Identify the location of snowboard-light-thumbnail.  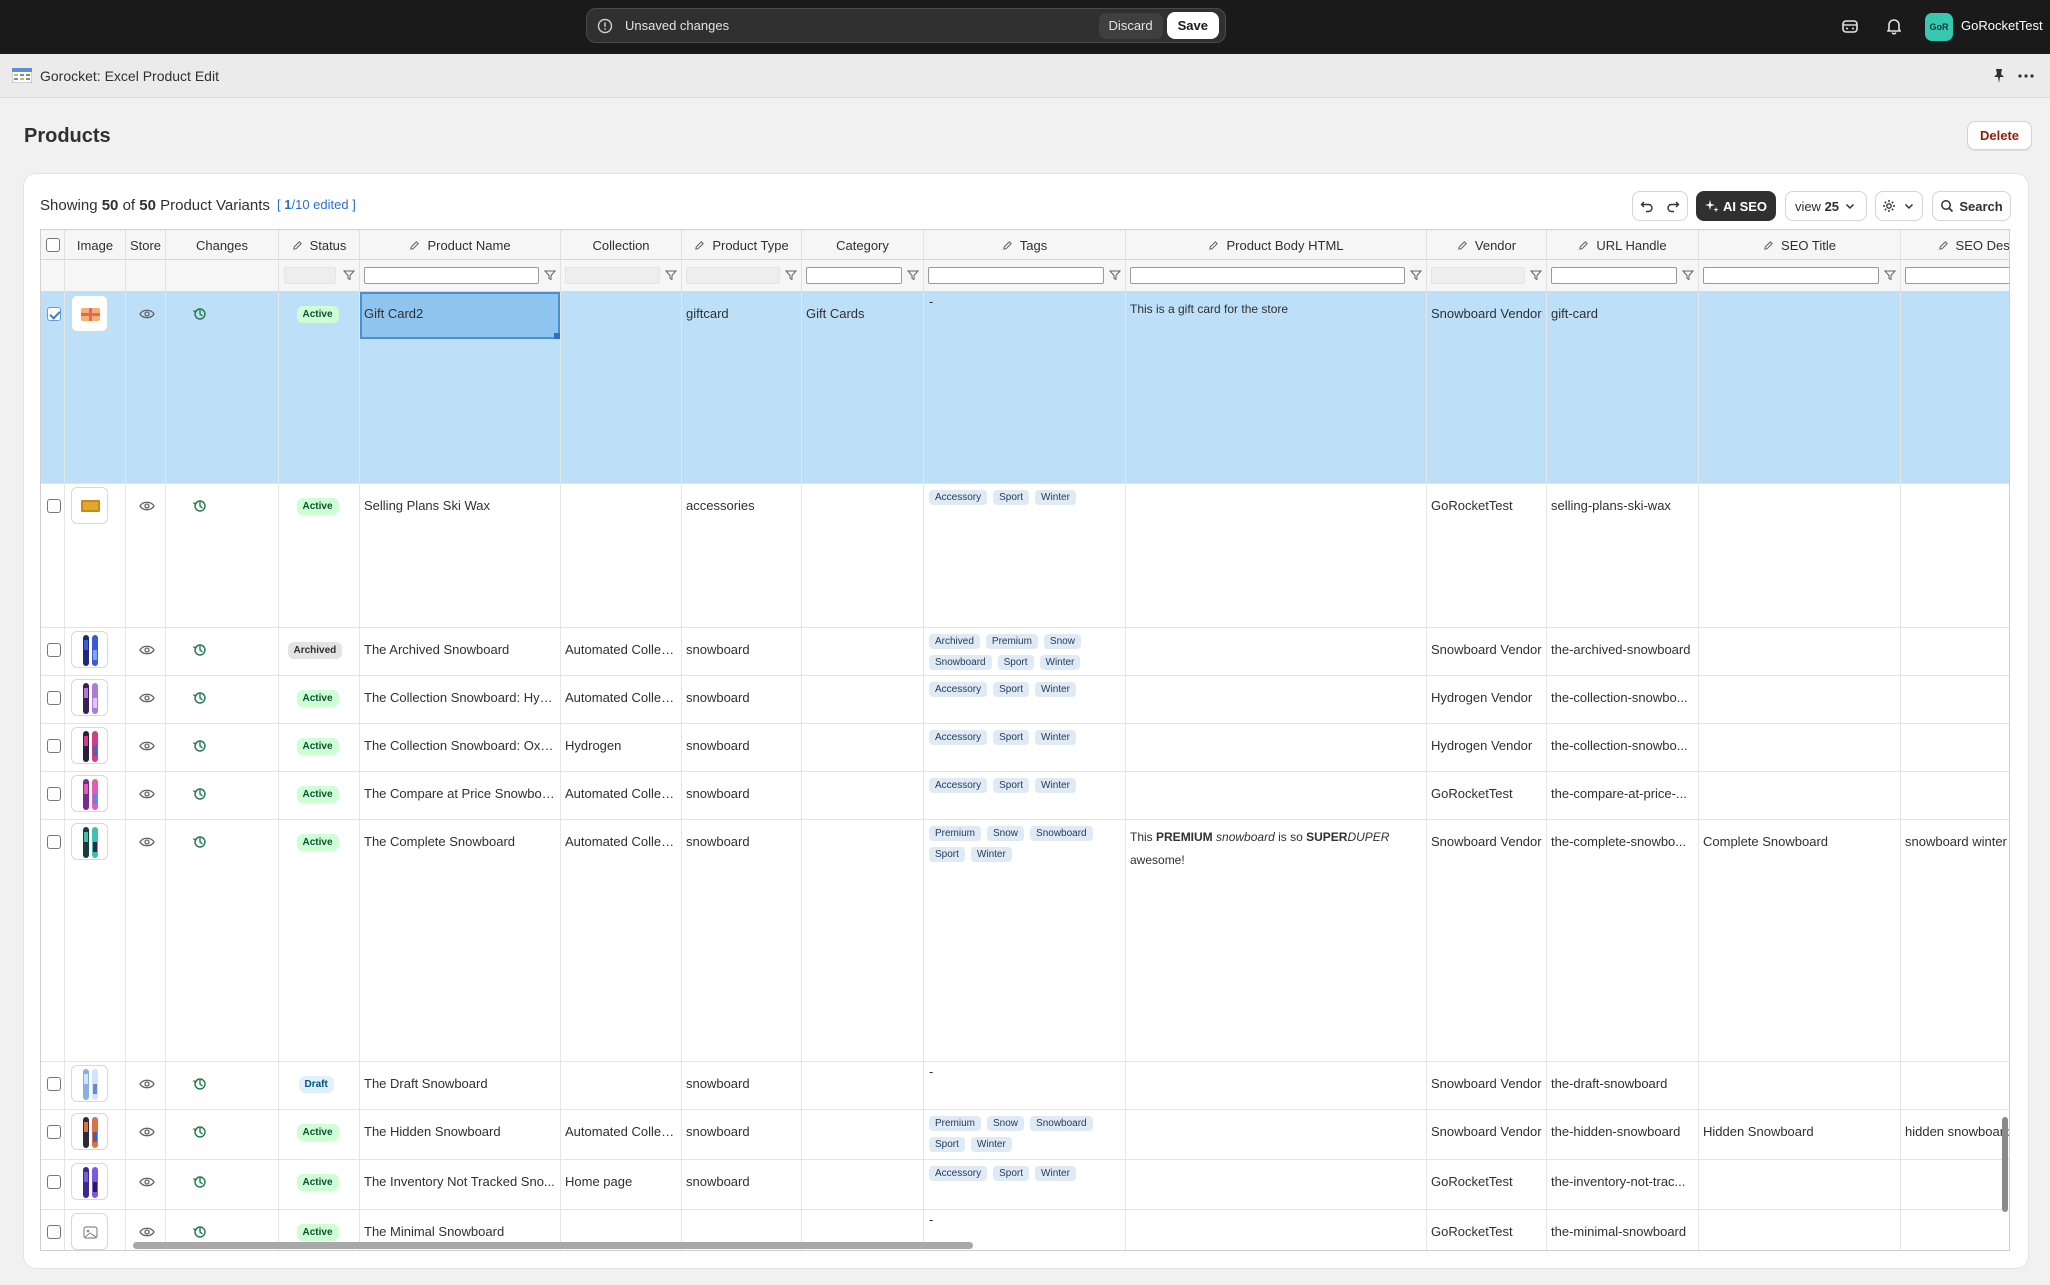
(89, 1083).